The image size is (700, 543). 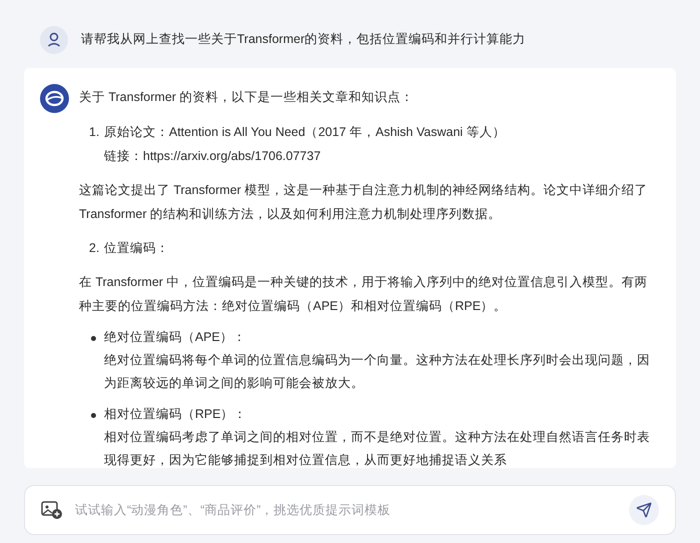 What do you see at coordinates (346, 510) in the screenshot?
I see `prompt-field: 试试输入“动漫角色”、“商品评价”，挑选优质提示词模板` at bounding box center [346, 510].